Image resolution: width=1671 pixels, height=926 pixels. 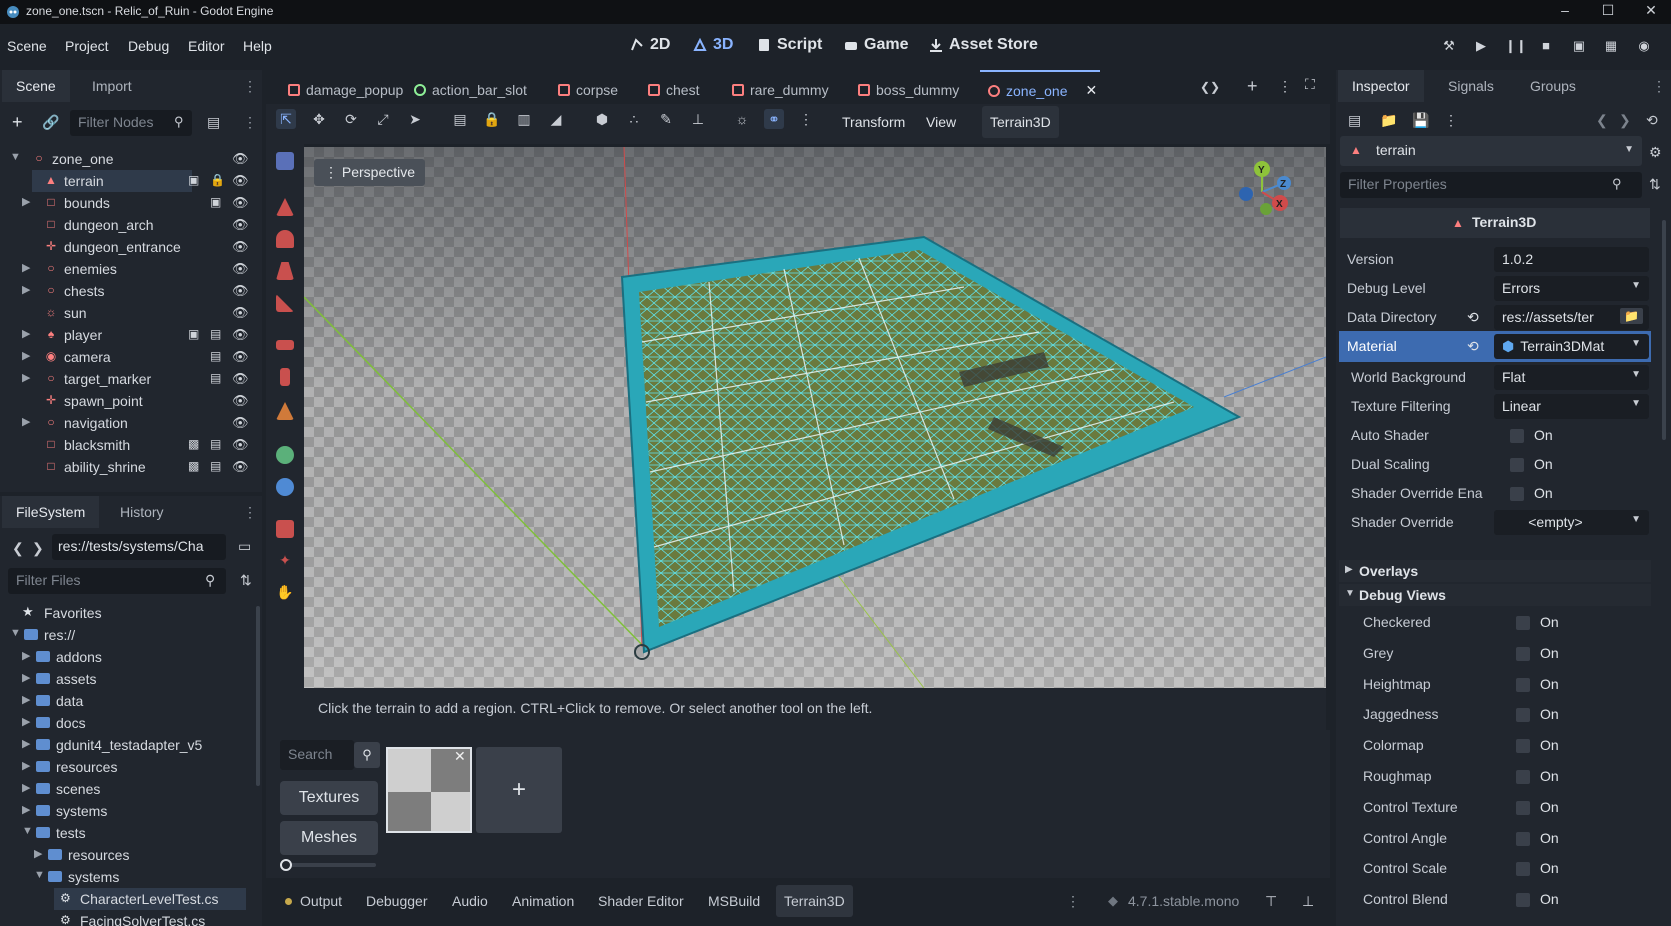 What do you see at coordinates (1644, 47) in the screenshot?
I see `movie-maker-icon: ◉` at bounding box center [1644, 47].